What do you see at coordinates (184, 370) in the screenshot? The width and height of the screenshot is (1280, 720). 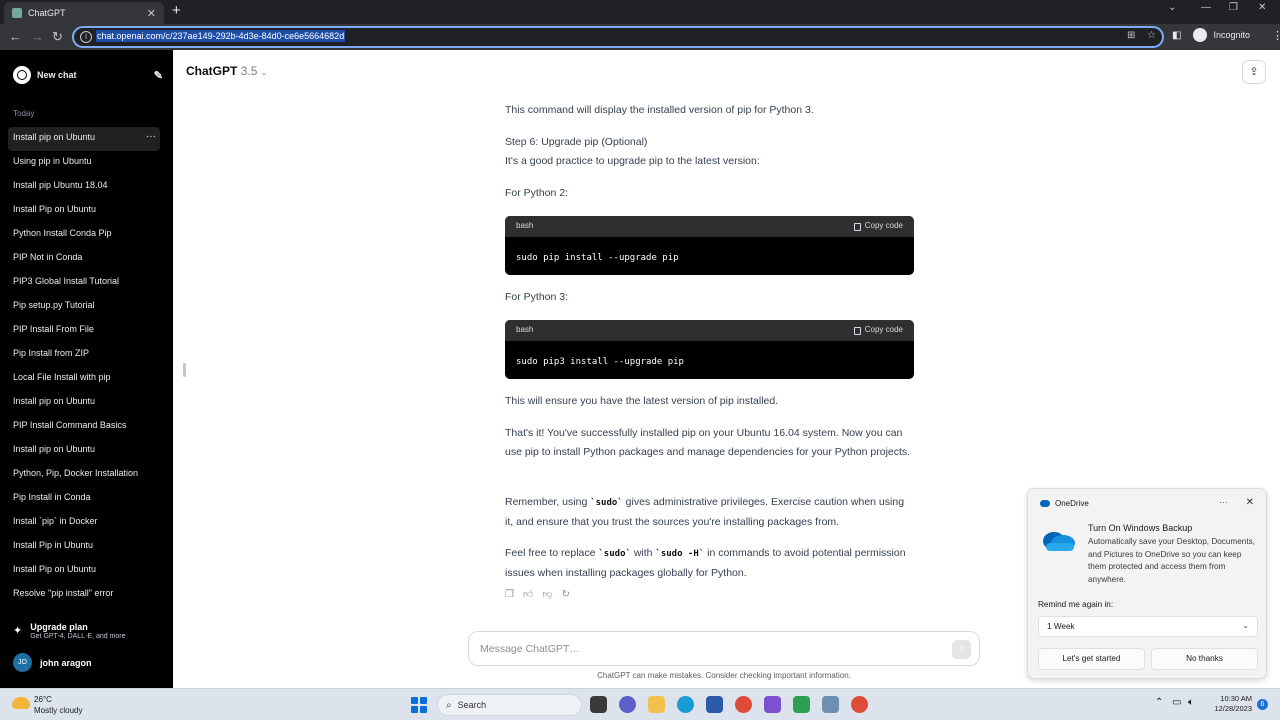 I see `sidebar-toggle-handle` at bounding box center [184, 370].